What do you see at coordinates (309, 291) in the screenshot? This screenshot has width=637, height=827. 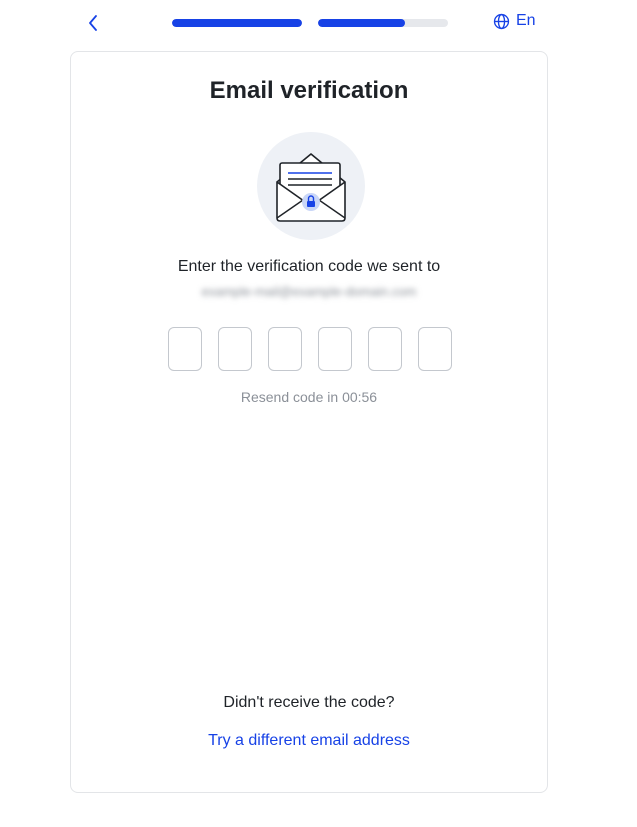 I see `masked-email: example-mail@example-domain.com` at bounding box center [309, 291].